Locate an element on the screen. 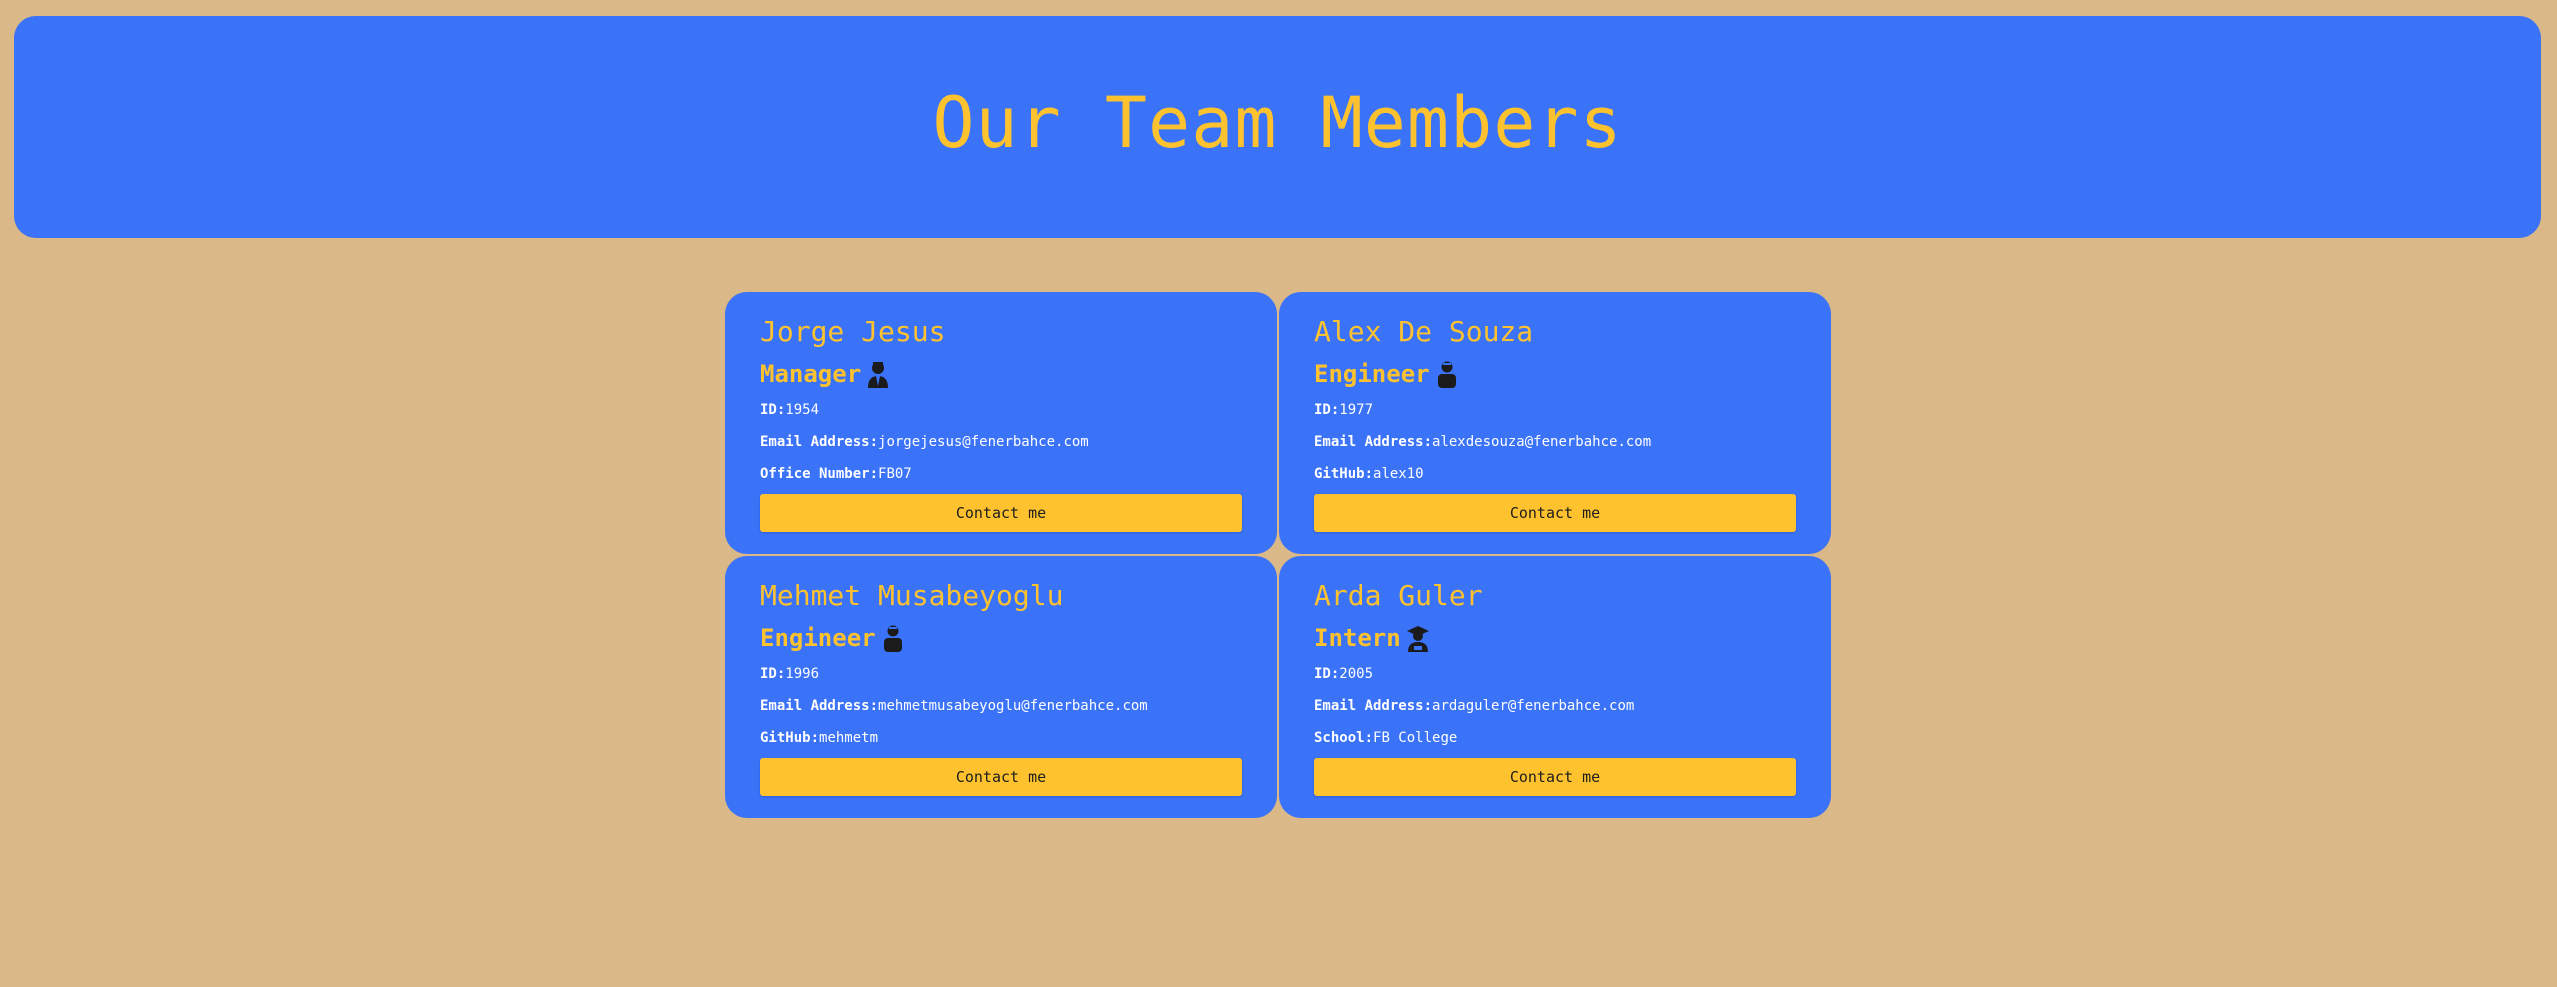  member-id-row: ID:1996 is located at coordinates (1001, 674).